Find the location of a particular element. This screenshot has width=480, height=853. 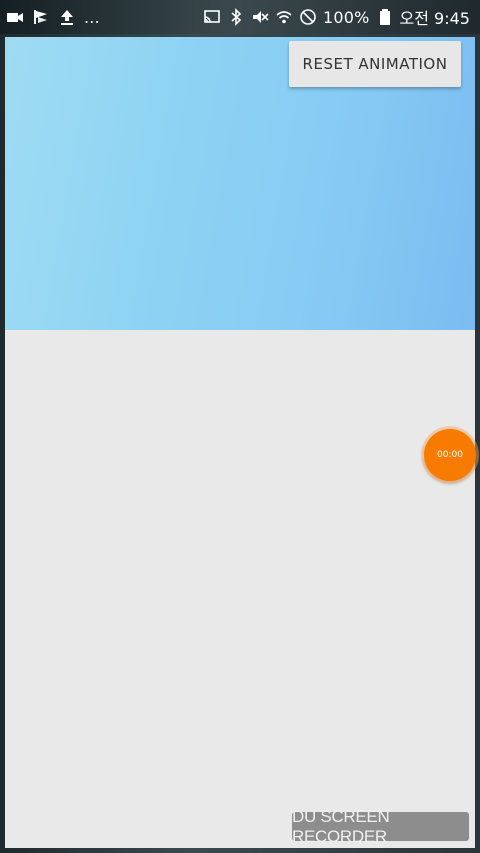

battery-percent: 100% is located at coordinates (346, 17).